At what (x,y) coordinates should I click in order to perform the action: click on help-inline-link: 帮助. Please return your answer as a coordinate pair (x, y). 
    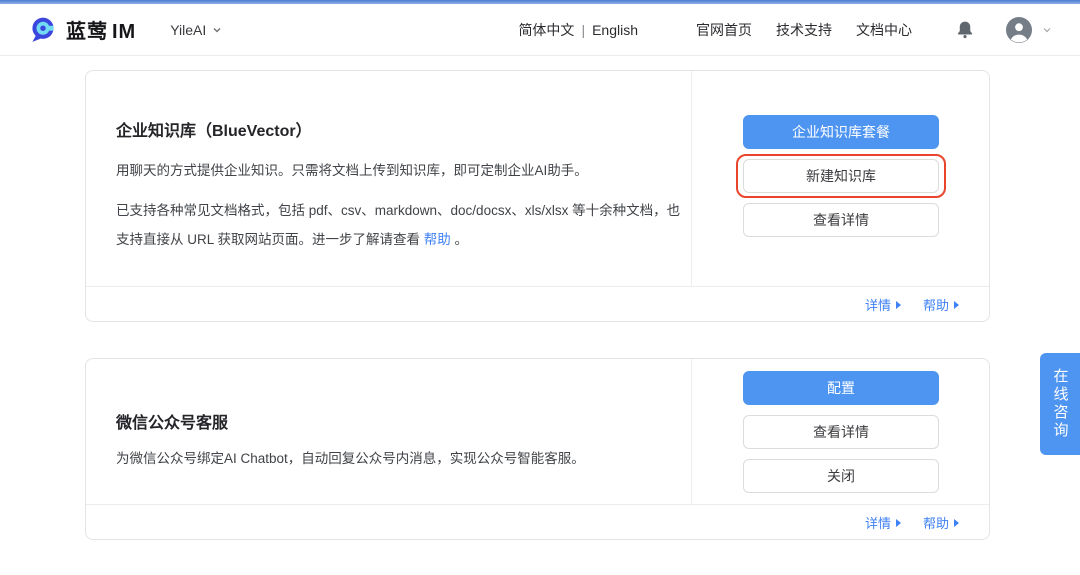
    Looking at the image, I should click on (437, 239).